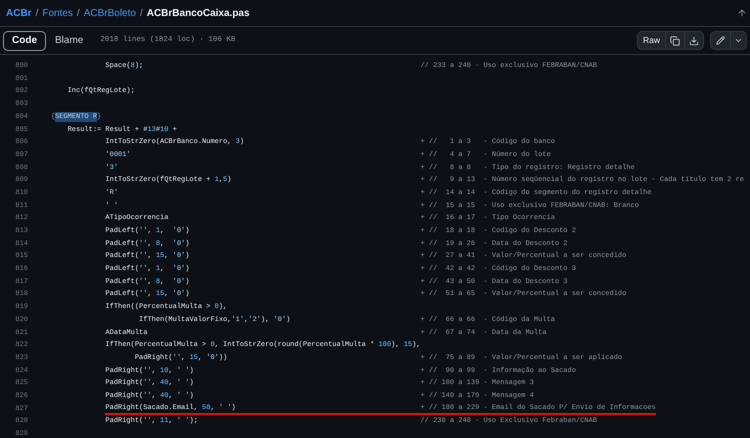 This screenshot has width=750, height=438. I want to click on view-tab: Blame, so click(69, 40).